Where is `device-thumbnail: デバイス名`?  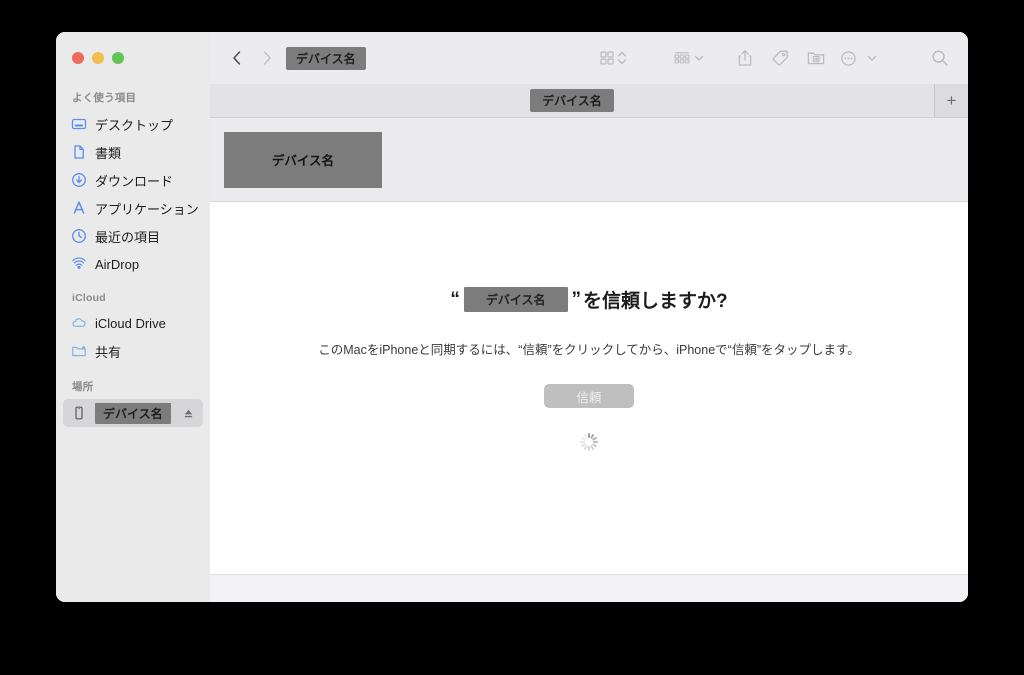
device-thumbnail: デバイス名 is located at coordinates (303, 159).